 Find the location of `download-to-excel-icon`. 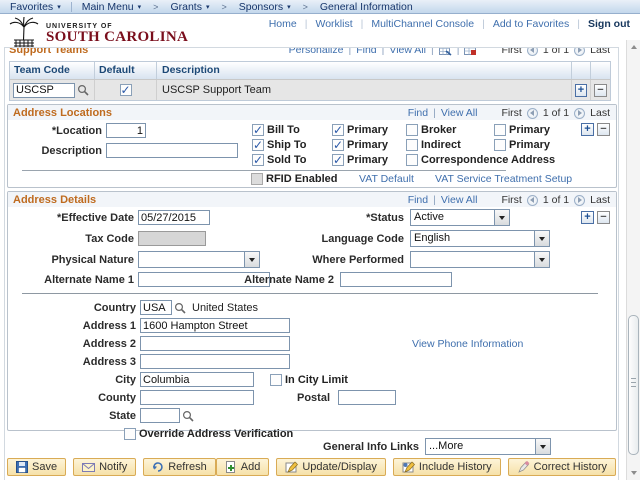

download-to-excel-icon is located at coordinates (470, 52).